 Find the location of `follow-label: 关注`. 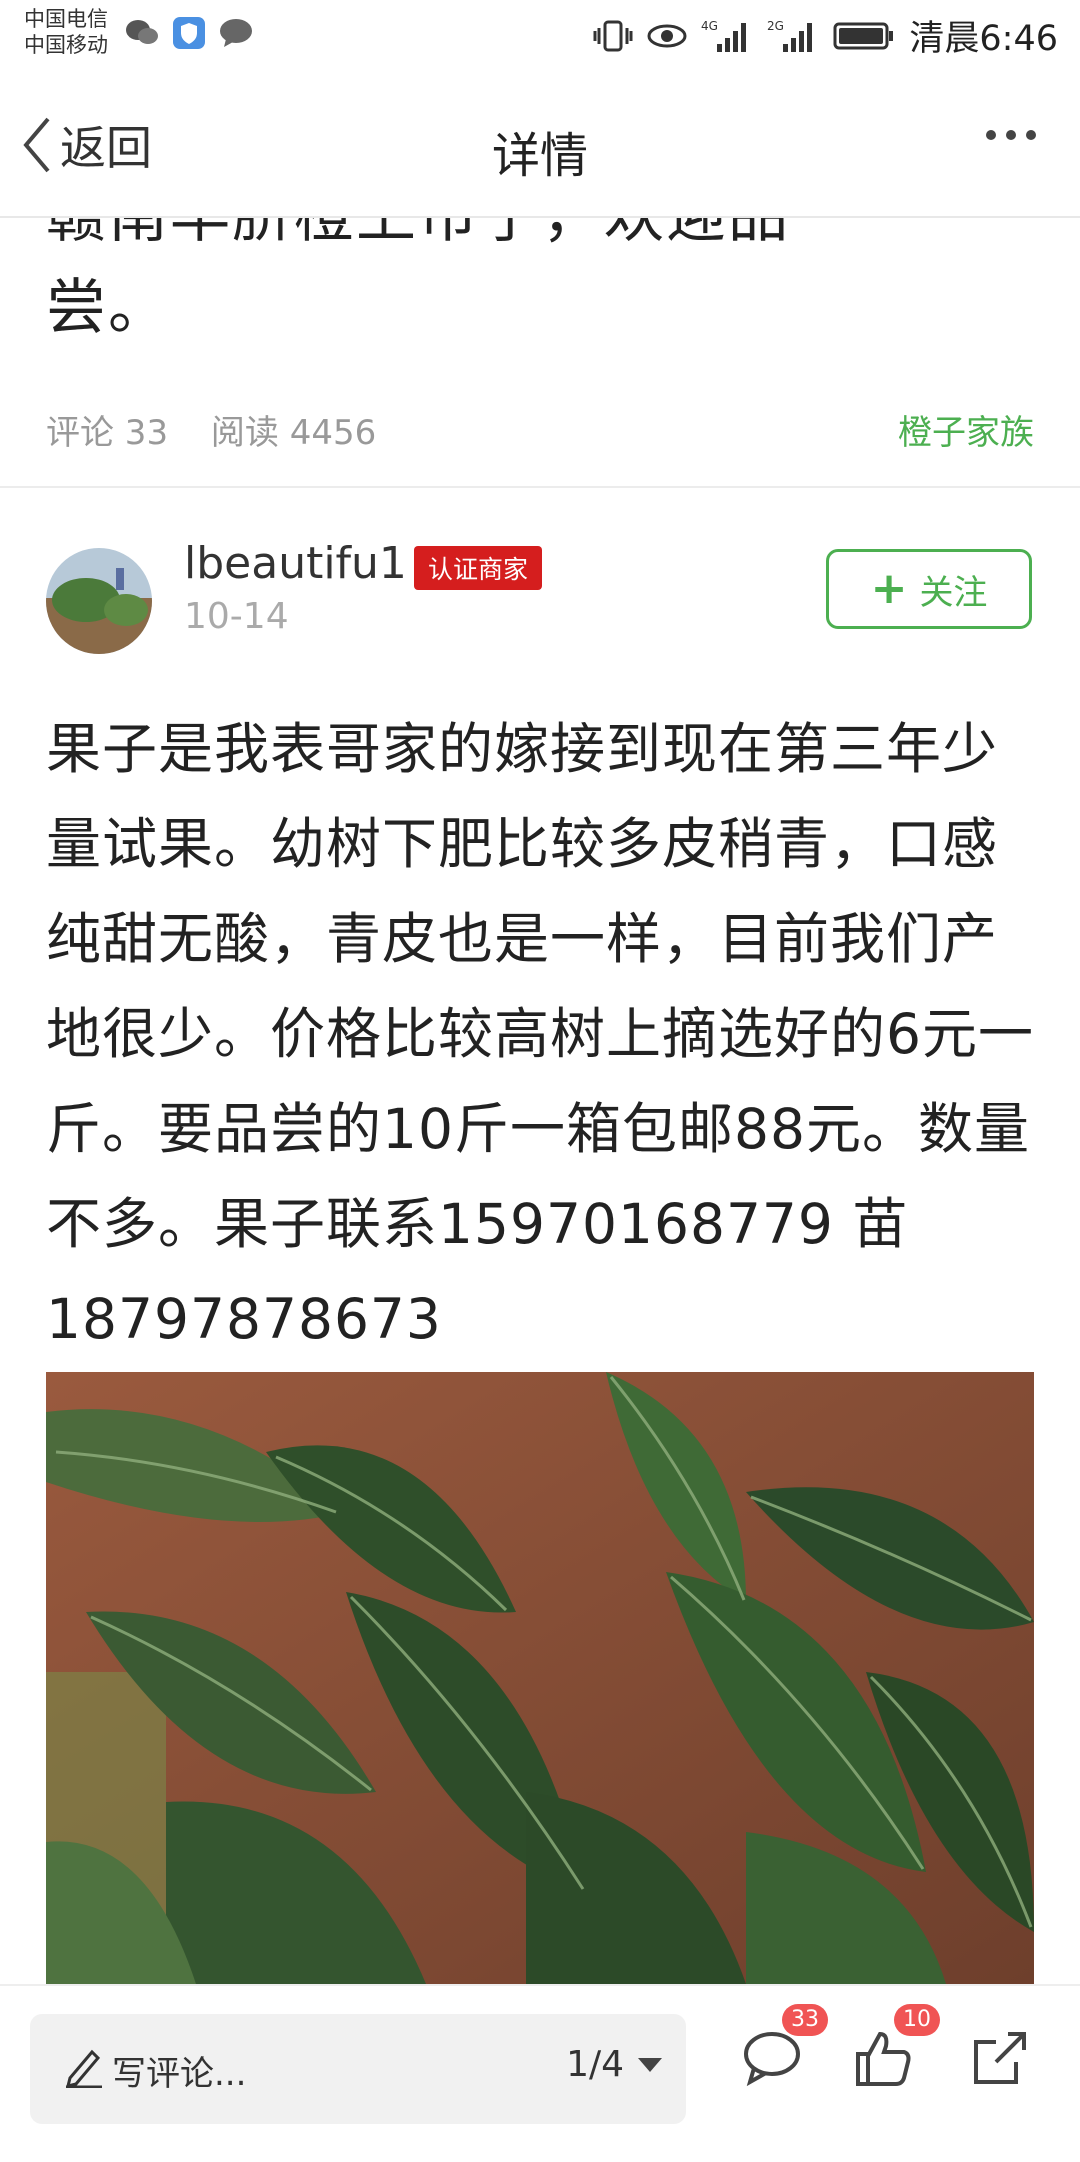

follow-label: 关注 is located at coordinates (953, 592).